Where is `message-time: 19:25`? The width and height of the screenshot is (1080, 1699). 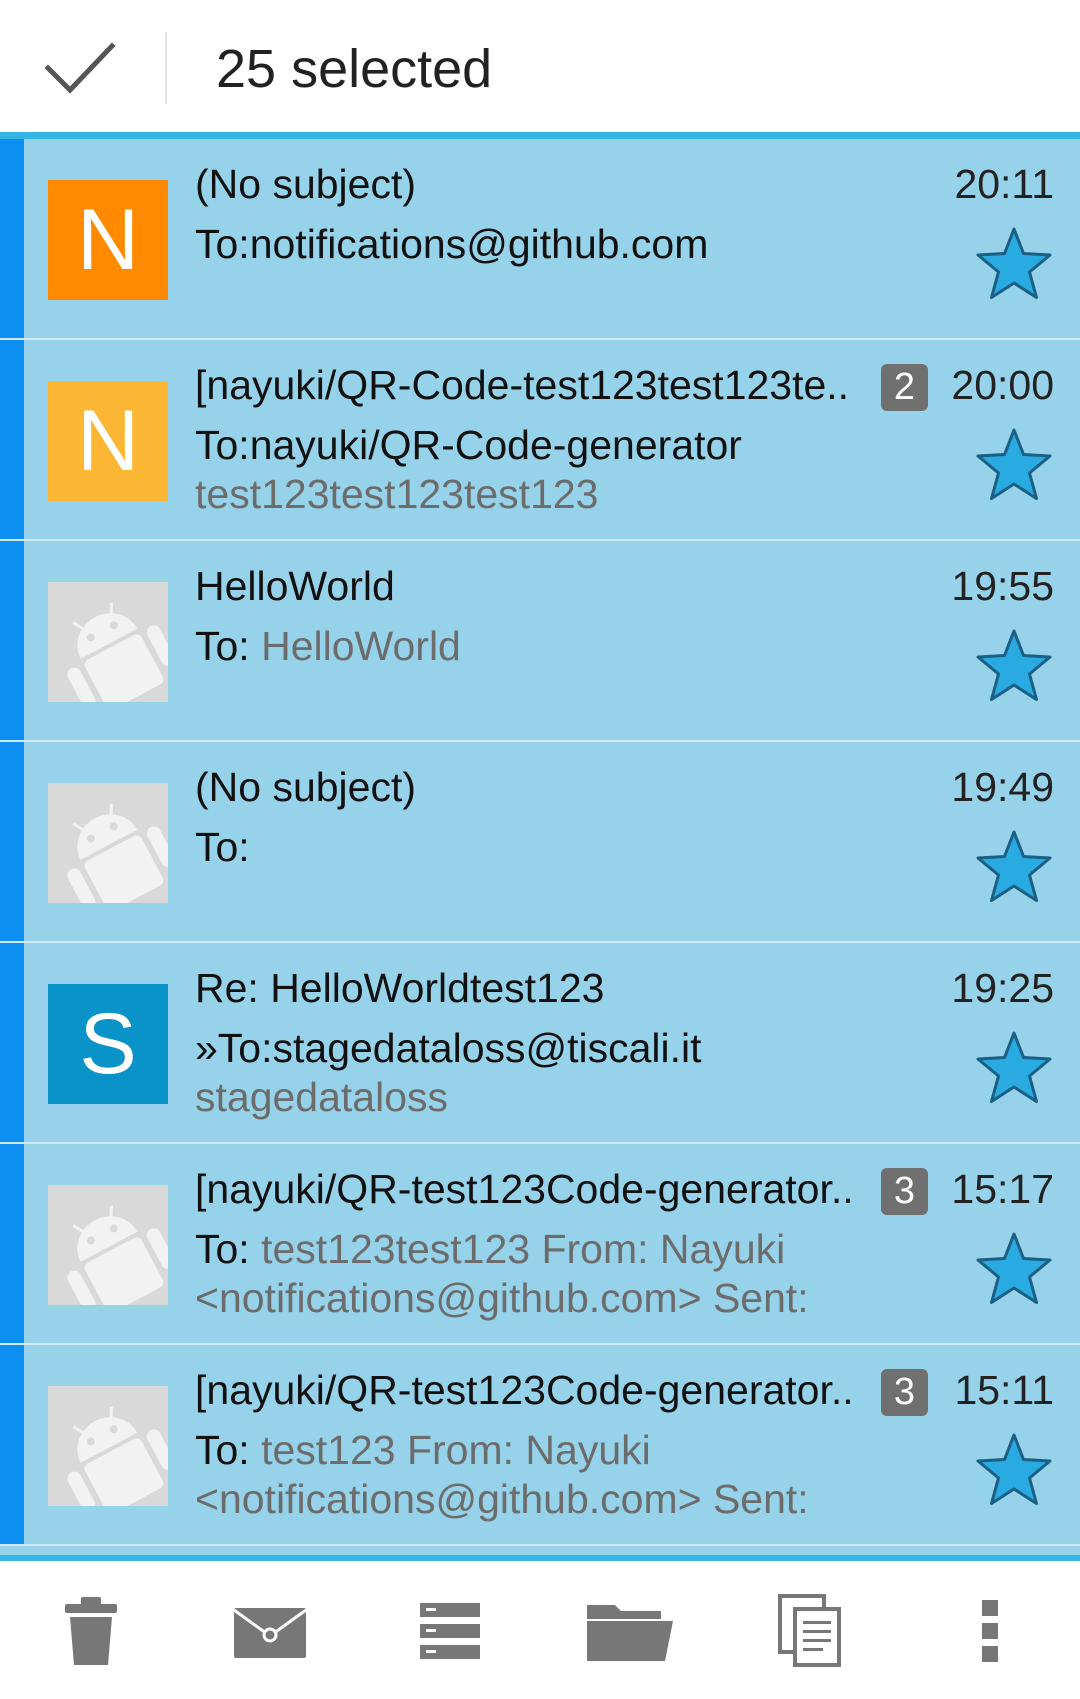 message-time: 19:25 is located at coordinates (1002, 988).